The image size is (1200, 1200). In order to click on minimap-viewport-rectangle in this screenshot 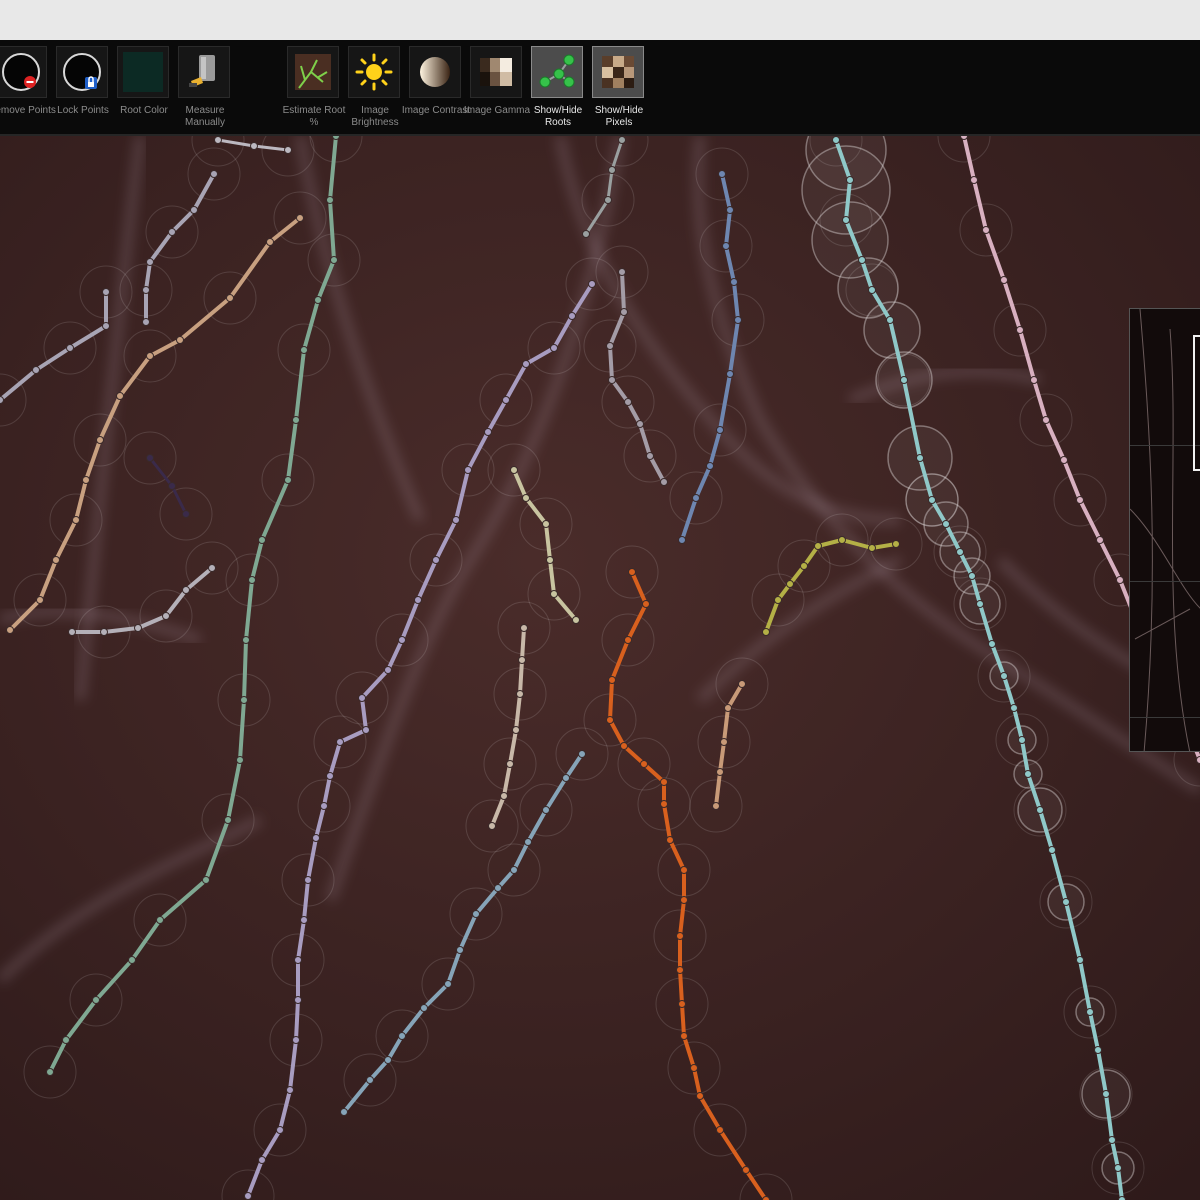, I will do `click(1196, 403)`.